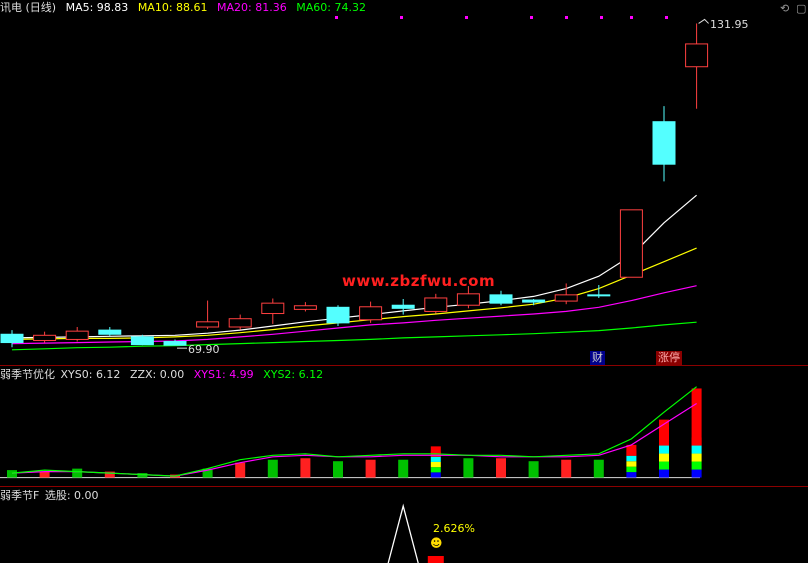  I want to click on ma10-line, so click(354, 293).